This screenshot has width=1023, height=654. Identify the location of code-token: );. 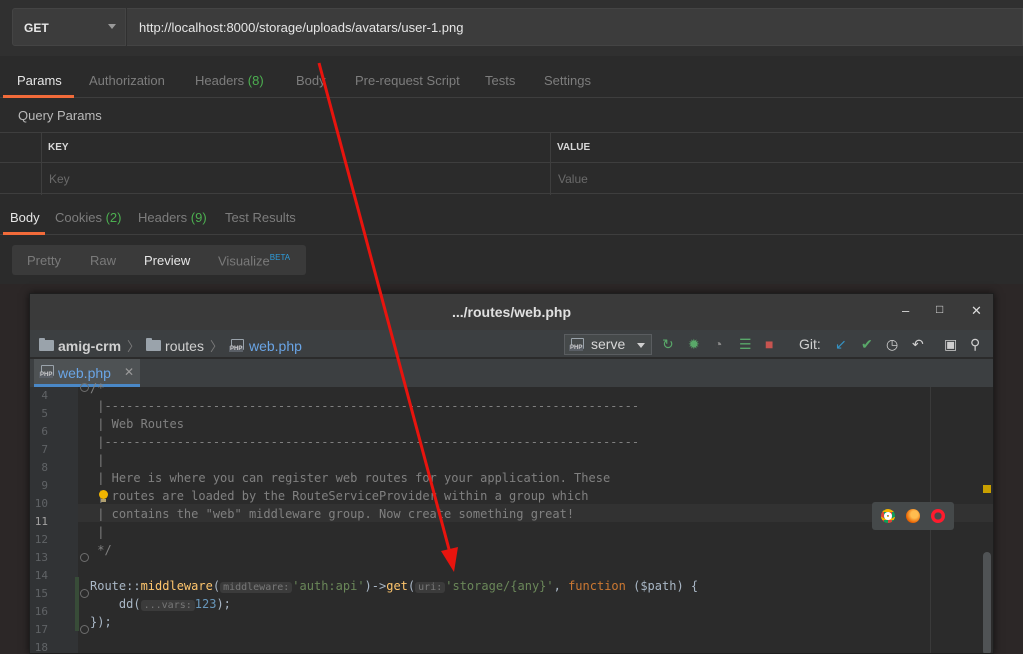
(223, 604).